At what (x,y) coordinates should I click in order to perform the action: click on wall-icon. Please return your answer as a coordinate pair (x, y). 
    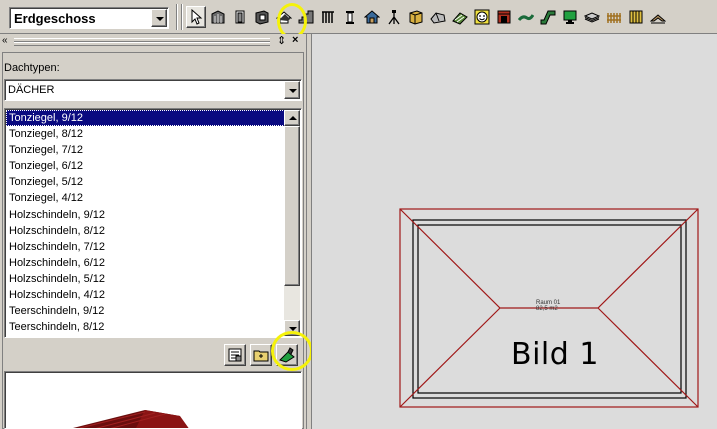
    Looking at the image, I should click on (218, 17).